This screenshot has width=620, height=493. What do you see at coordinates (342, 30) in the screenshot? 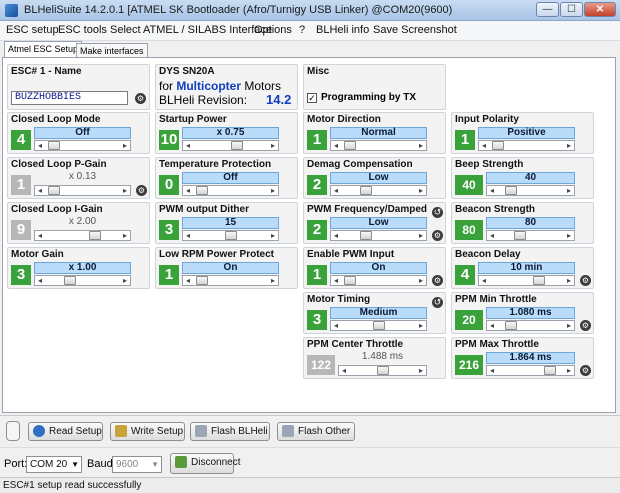
I see `menu-blheli-info: BLHeli info` at bounding box center [342, 30].